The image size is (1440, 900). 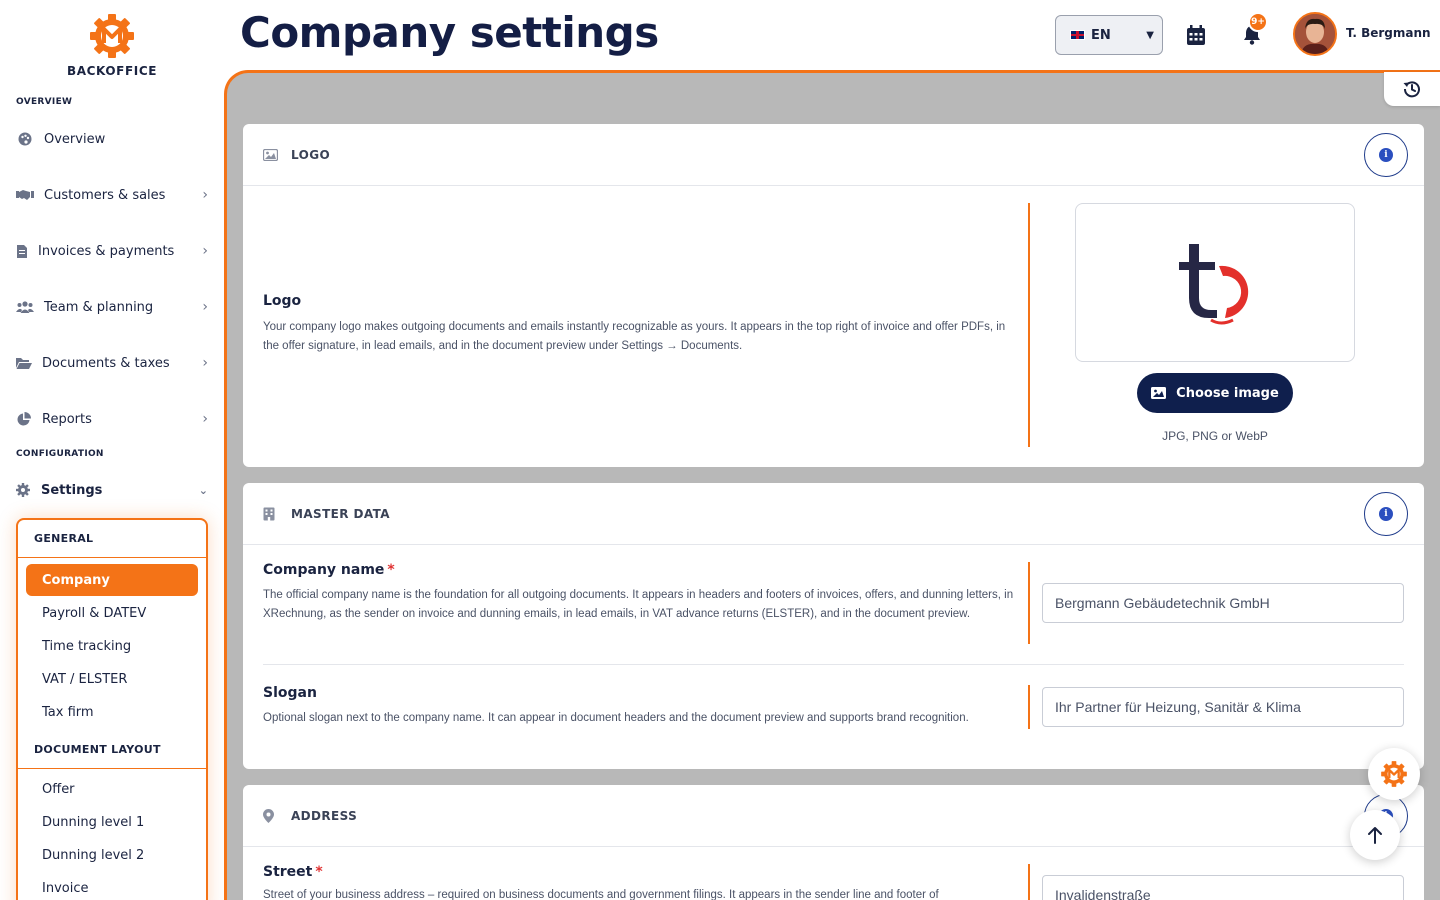 I want to click on submenu-item-offer: Offer, so click(x=112, y=789).